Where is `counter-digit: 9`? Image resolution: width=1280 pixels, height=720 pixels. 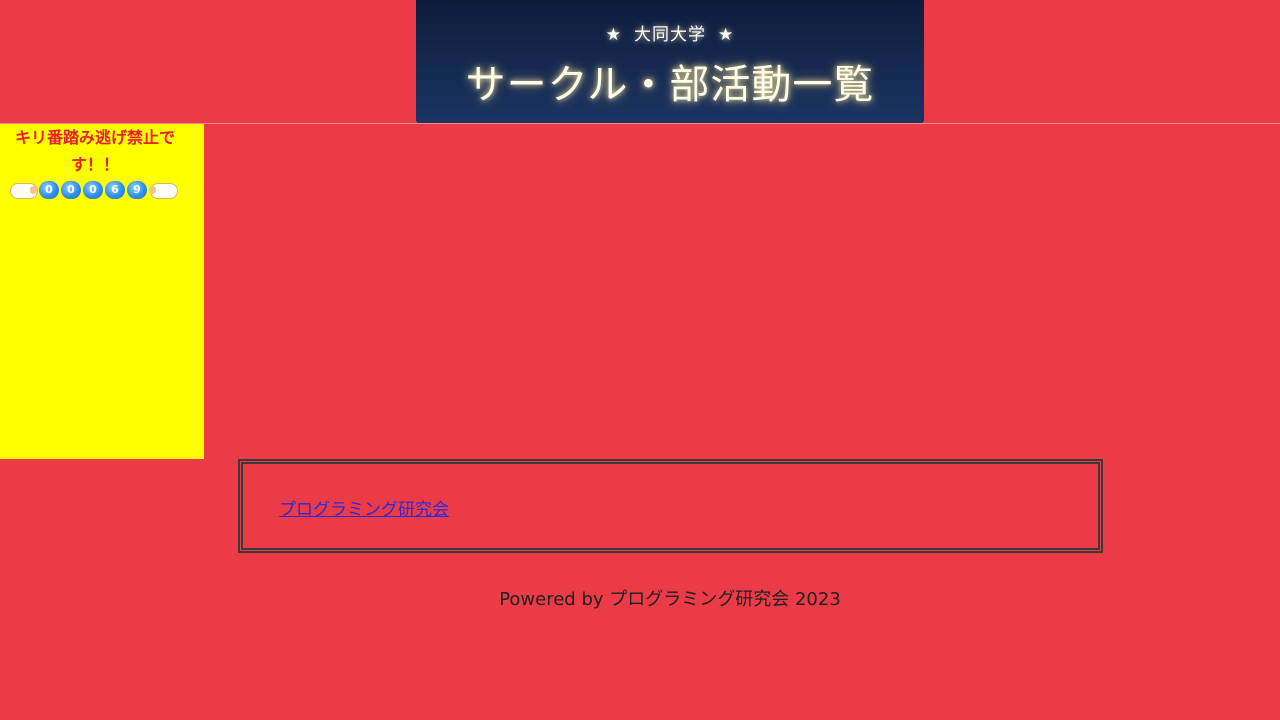 counter-digit: 9 is located at coordinates (137, 190).